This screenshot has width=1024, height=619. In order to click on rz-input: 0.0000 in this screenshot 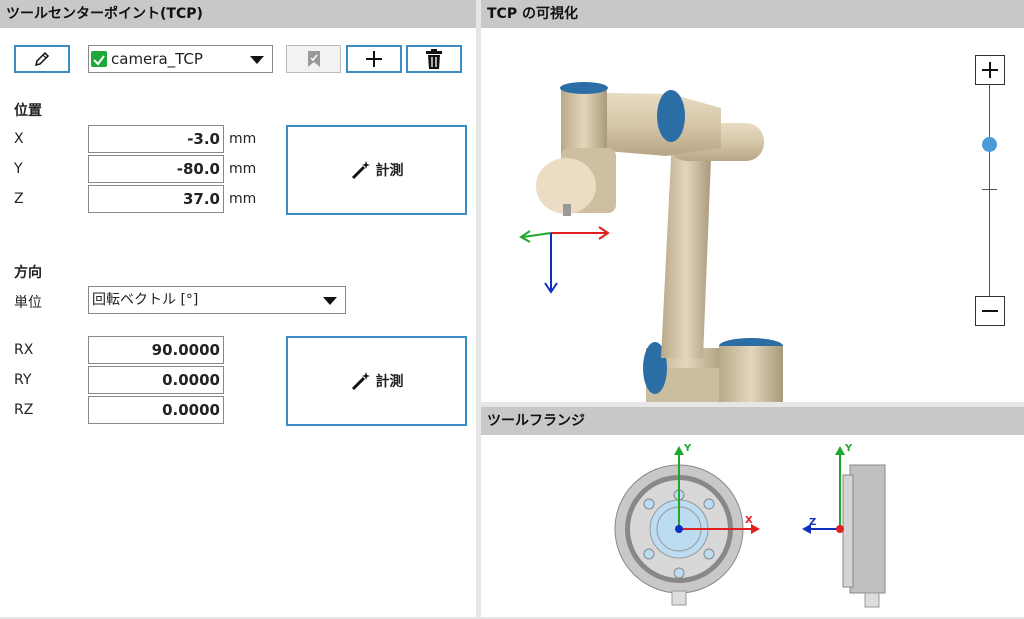, I will do `click(156, 410)`.